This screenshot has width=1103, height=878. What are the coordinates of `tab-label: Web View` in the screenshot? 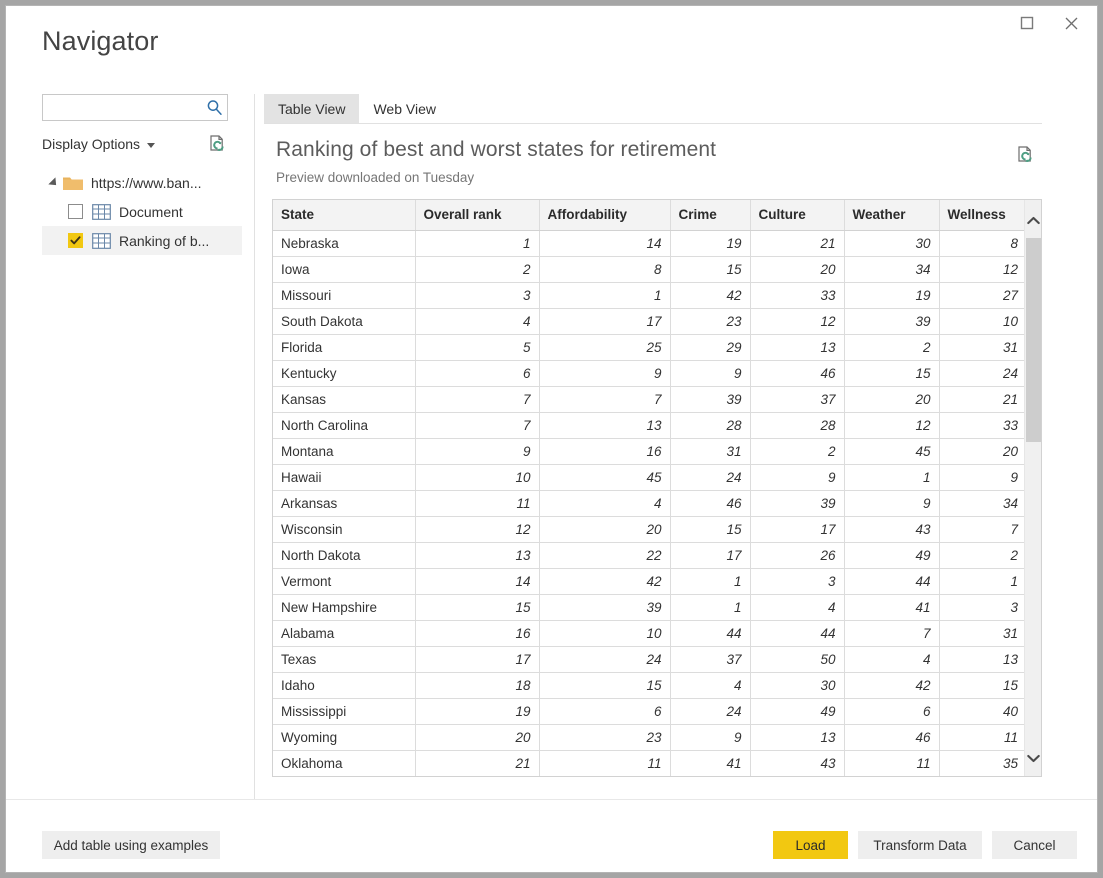 It's located at (404, 108).